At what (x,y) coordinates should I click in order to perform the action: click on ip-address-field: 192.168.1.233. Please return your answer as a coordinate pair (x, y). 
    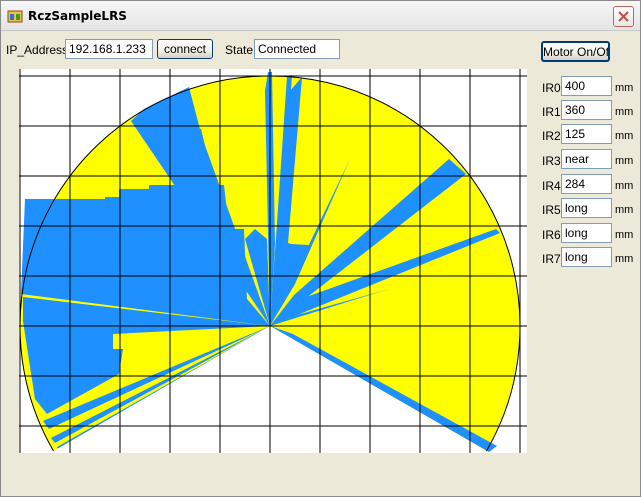
    Looking at the image, I should click on (109, 49).